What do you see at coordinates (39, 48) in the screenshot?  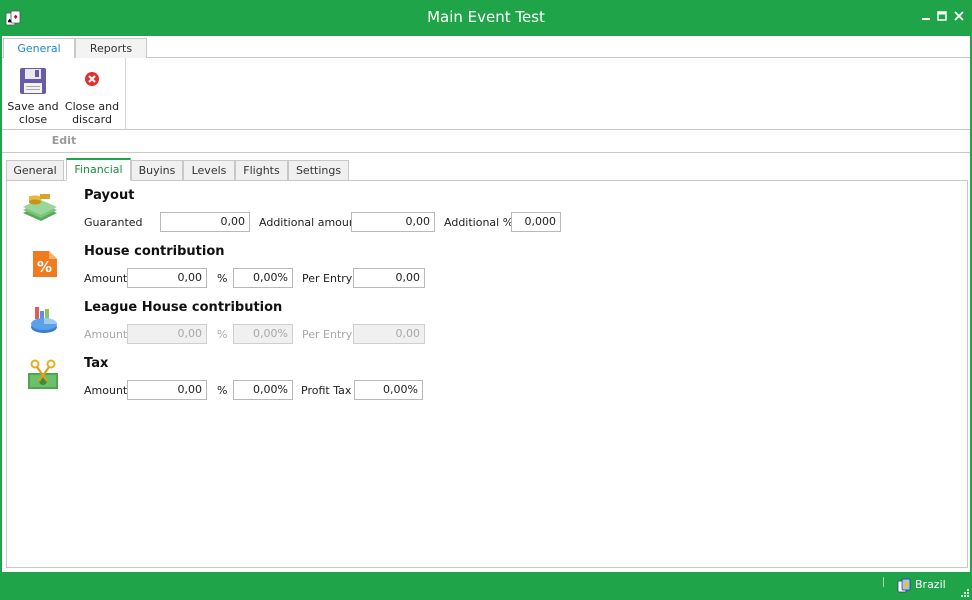 I see `ribbon-tab-general: General` at bounding box center [39, 48].